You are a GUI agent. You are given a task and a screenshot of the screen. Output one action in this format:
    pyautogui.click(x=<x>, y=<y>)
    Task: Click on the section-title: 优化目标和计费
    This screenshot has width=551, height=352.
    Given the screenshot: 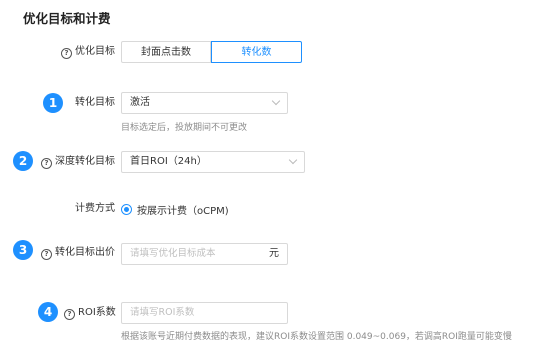 What is the action you would take?
    pyautogui.click(x=67, y=18)
    